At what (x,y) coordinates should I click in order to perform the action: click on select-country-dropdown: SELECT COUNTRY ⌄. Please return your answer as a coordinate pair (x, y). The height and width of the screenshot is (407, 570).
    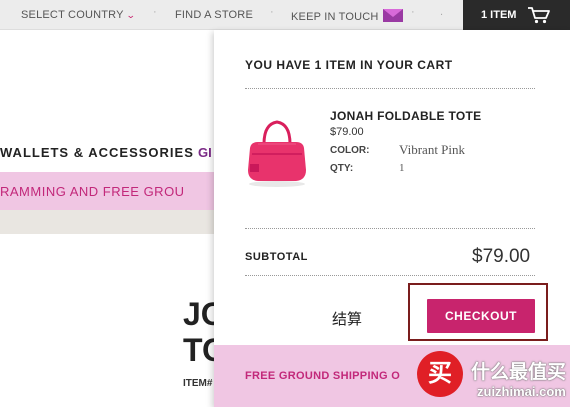
    Looking at the image, I should click on (78, 15).